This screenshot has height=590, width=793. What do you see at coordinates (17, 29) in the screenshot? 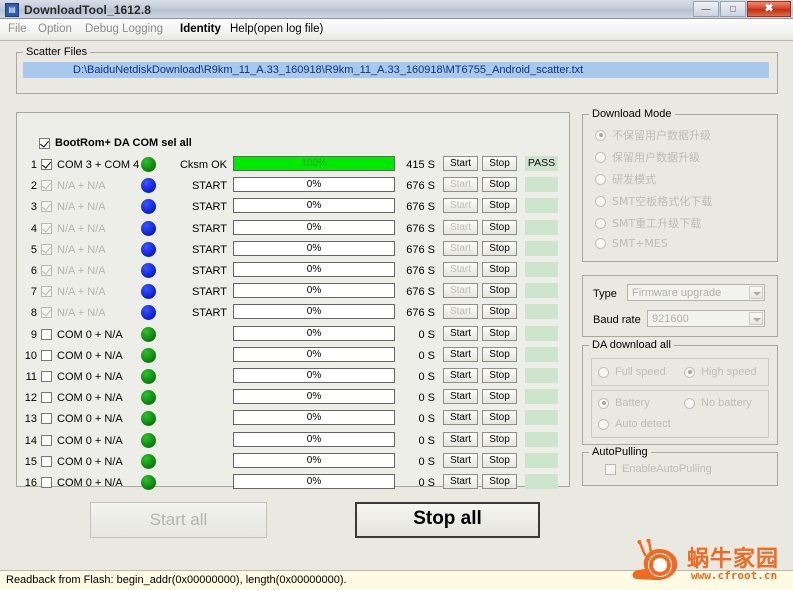
I see `menu-item-file: File` at bounding box center [17, 29].